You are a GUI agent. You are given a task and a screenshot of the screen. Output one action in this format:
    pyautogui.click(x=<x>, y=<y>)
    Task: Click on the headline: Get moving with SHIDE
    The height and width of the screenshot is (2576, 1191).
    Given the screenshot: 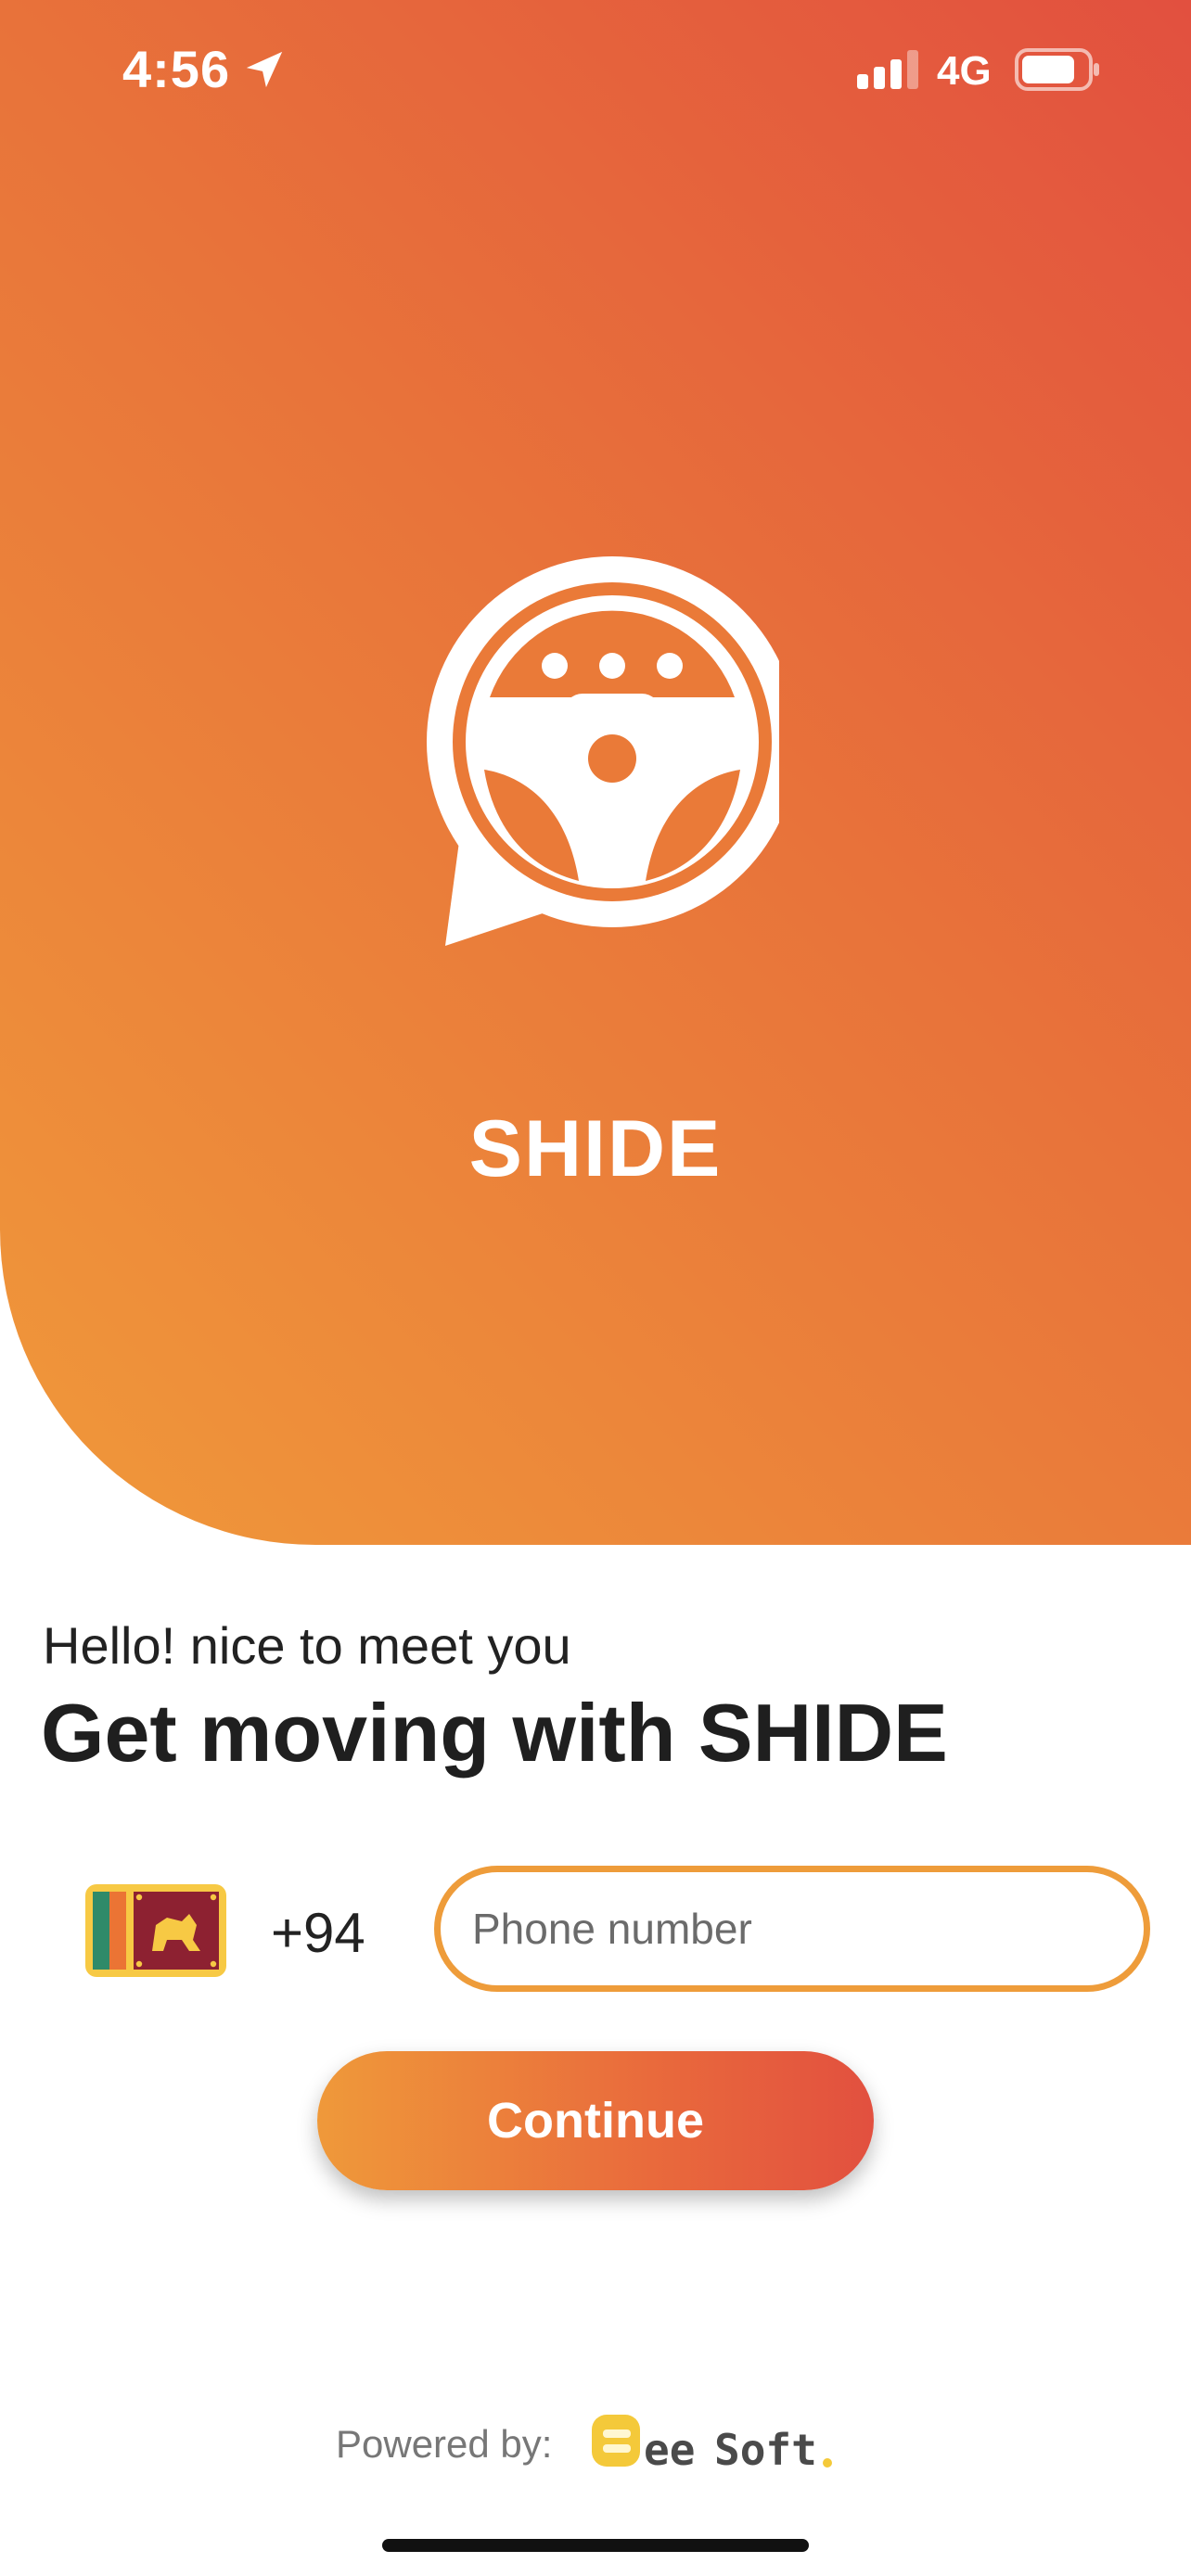 What is the action you would take?
    pyautogui.click(x=495, y=1733)
    